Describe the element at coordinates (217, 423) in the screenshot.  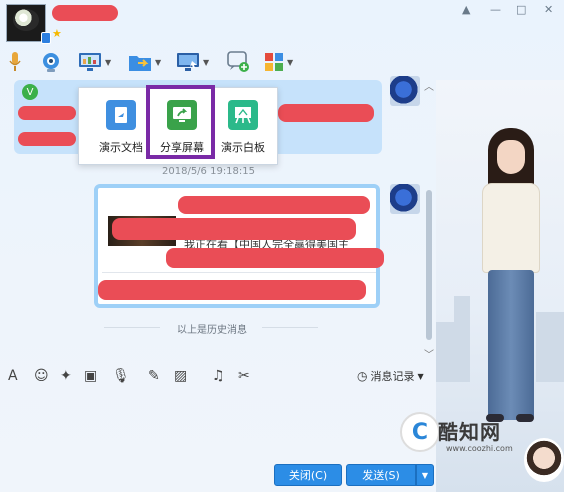
I see `message-input` at that location.